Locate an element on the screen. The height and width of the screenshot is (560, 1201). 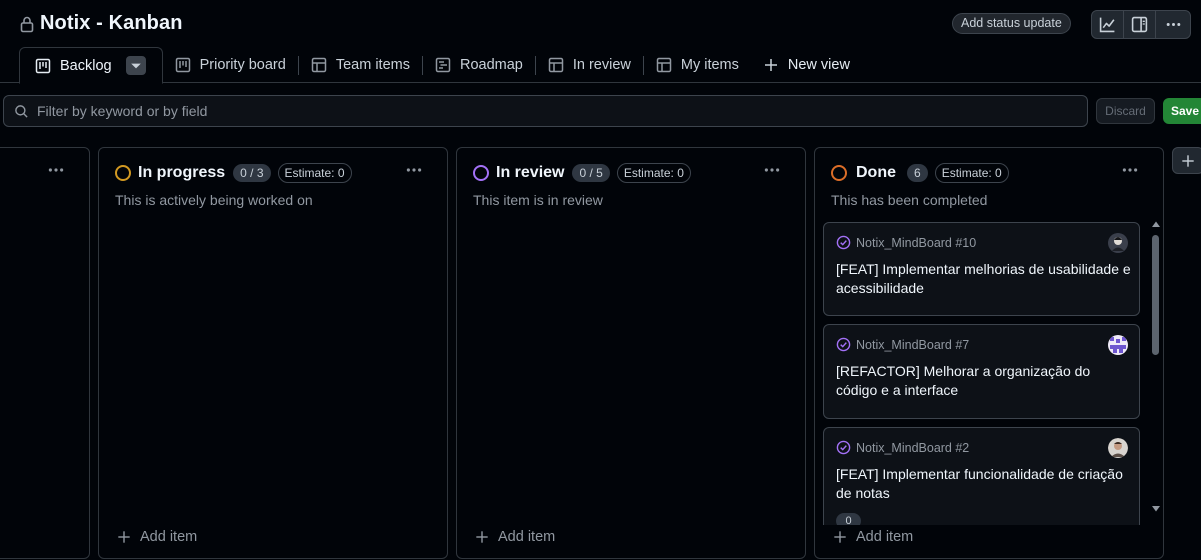
filter-bar is located at coordinates (545, 111).